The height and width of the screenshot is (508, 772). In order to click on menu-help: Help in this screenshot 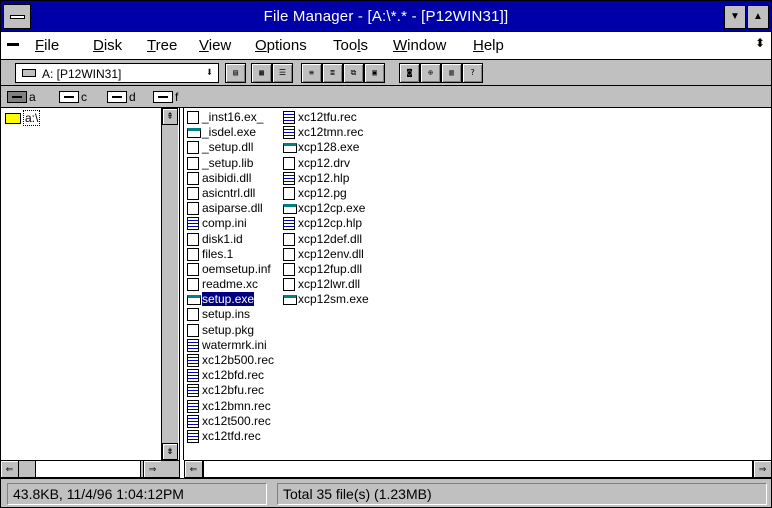, I will do `click(488, 45)`.